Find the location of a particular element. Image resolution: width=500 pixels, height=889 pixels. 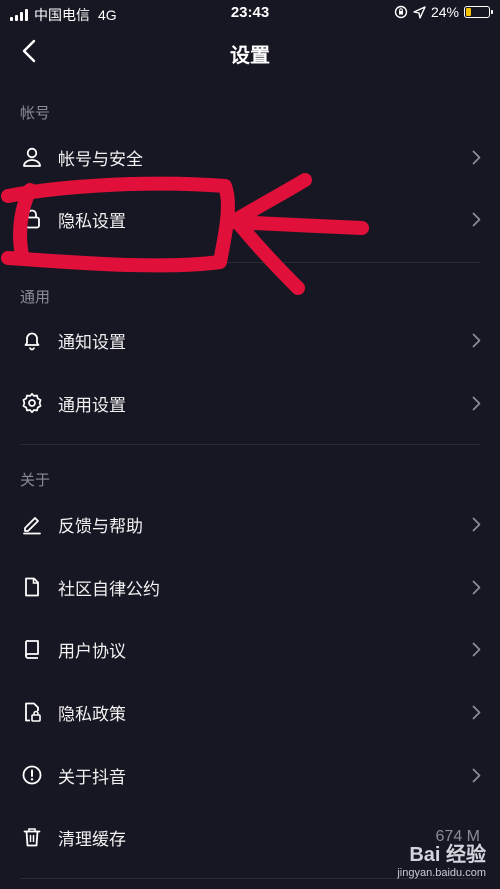

row-label: 反馈与帮助 is located at coordinates (100, 526).